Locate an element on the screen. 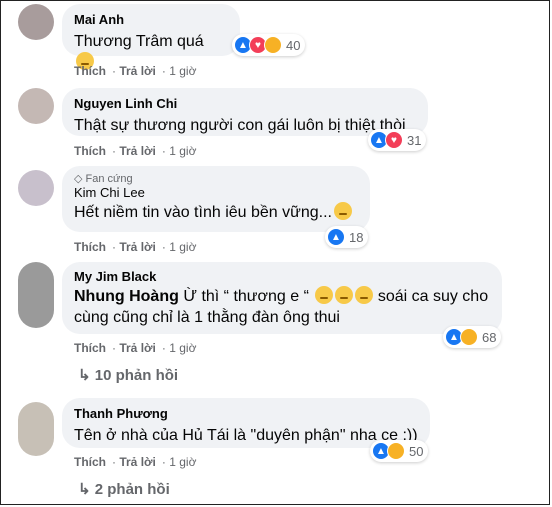  view-replies-link: ↳ 2 phản hồi is located at coordinates (124, 489).